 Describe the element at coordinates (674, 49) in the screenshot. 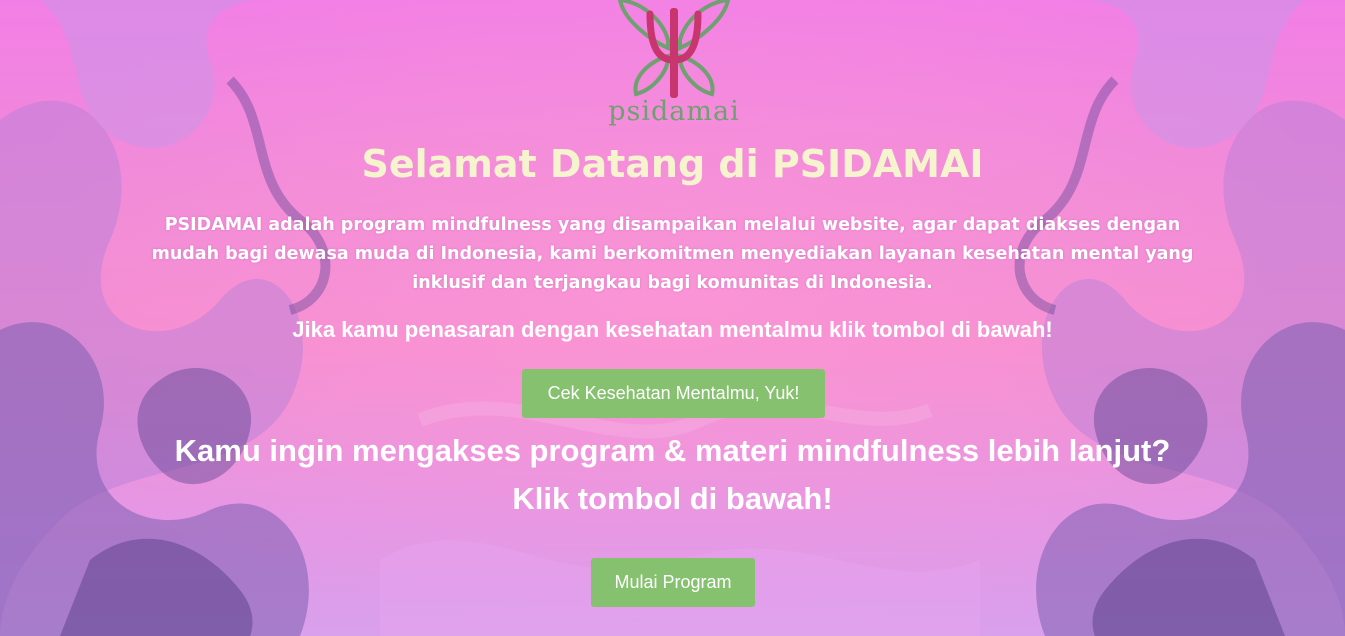

I see `butterfly-psi-logo-icon` at that location.